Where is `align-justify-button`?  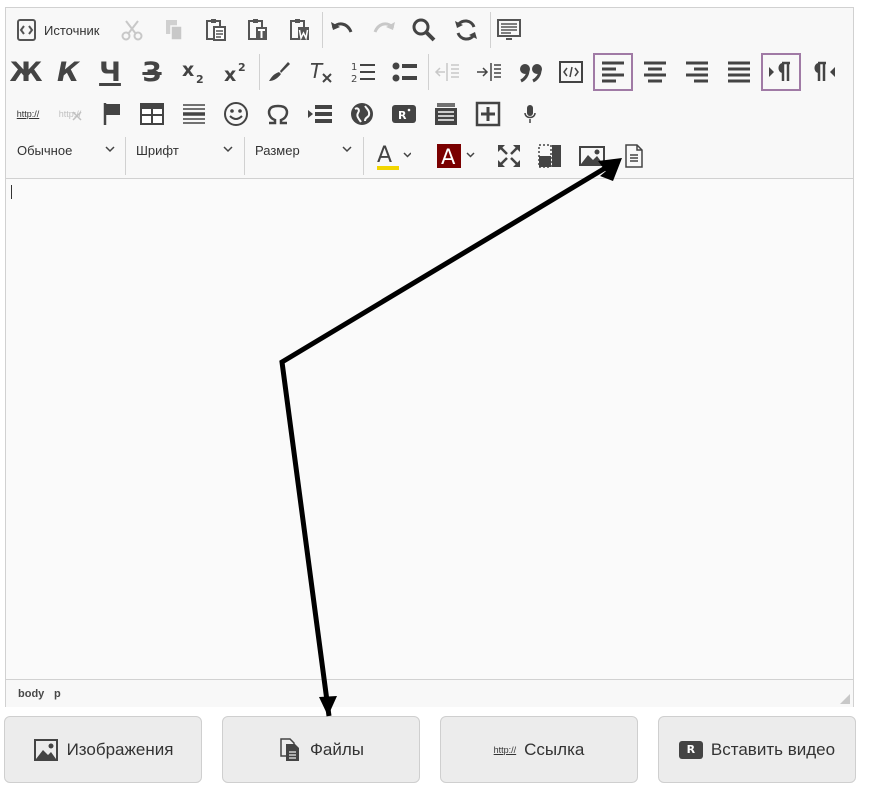 align-justify-button is located at coordinates (739, 72).